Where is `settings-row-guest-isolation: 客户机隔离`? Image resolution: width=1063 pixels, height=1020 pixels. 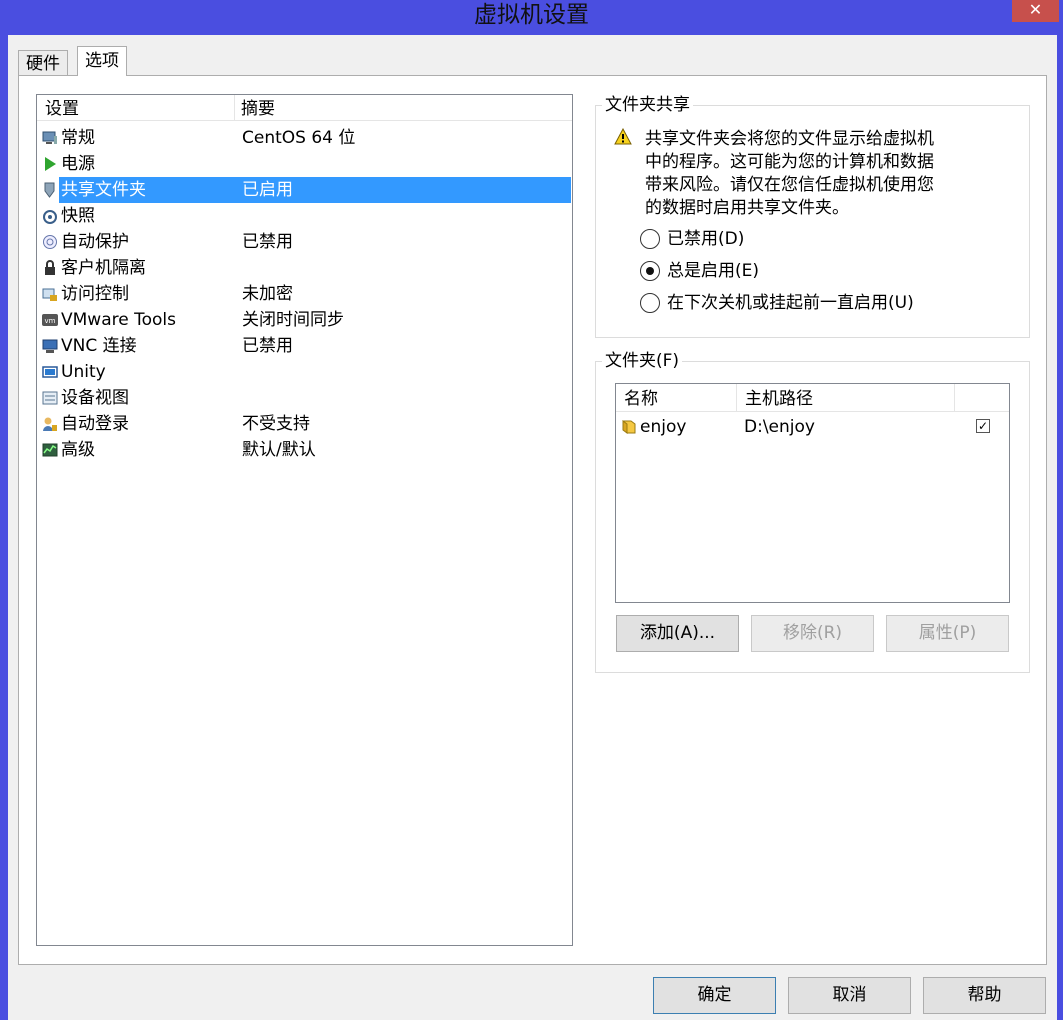
settings-row-guest-isolation: 客户机隔离 is located at coordinates (304, 268).